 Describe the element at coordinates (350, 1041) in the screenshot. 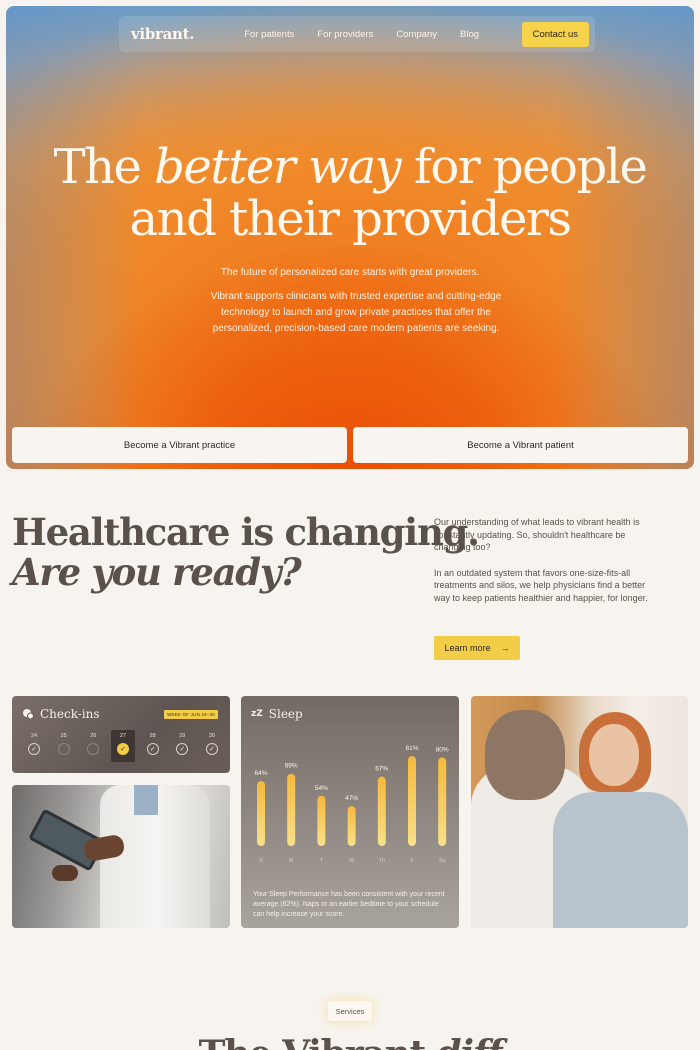

I see `services-heading: The Vibrant diff` at that location.